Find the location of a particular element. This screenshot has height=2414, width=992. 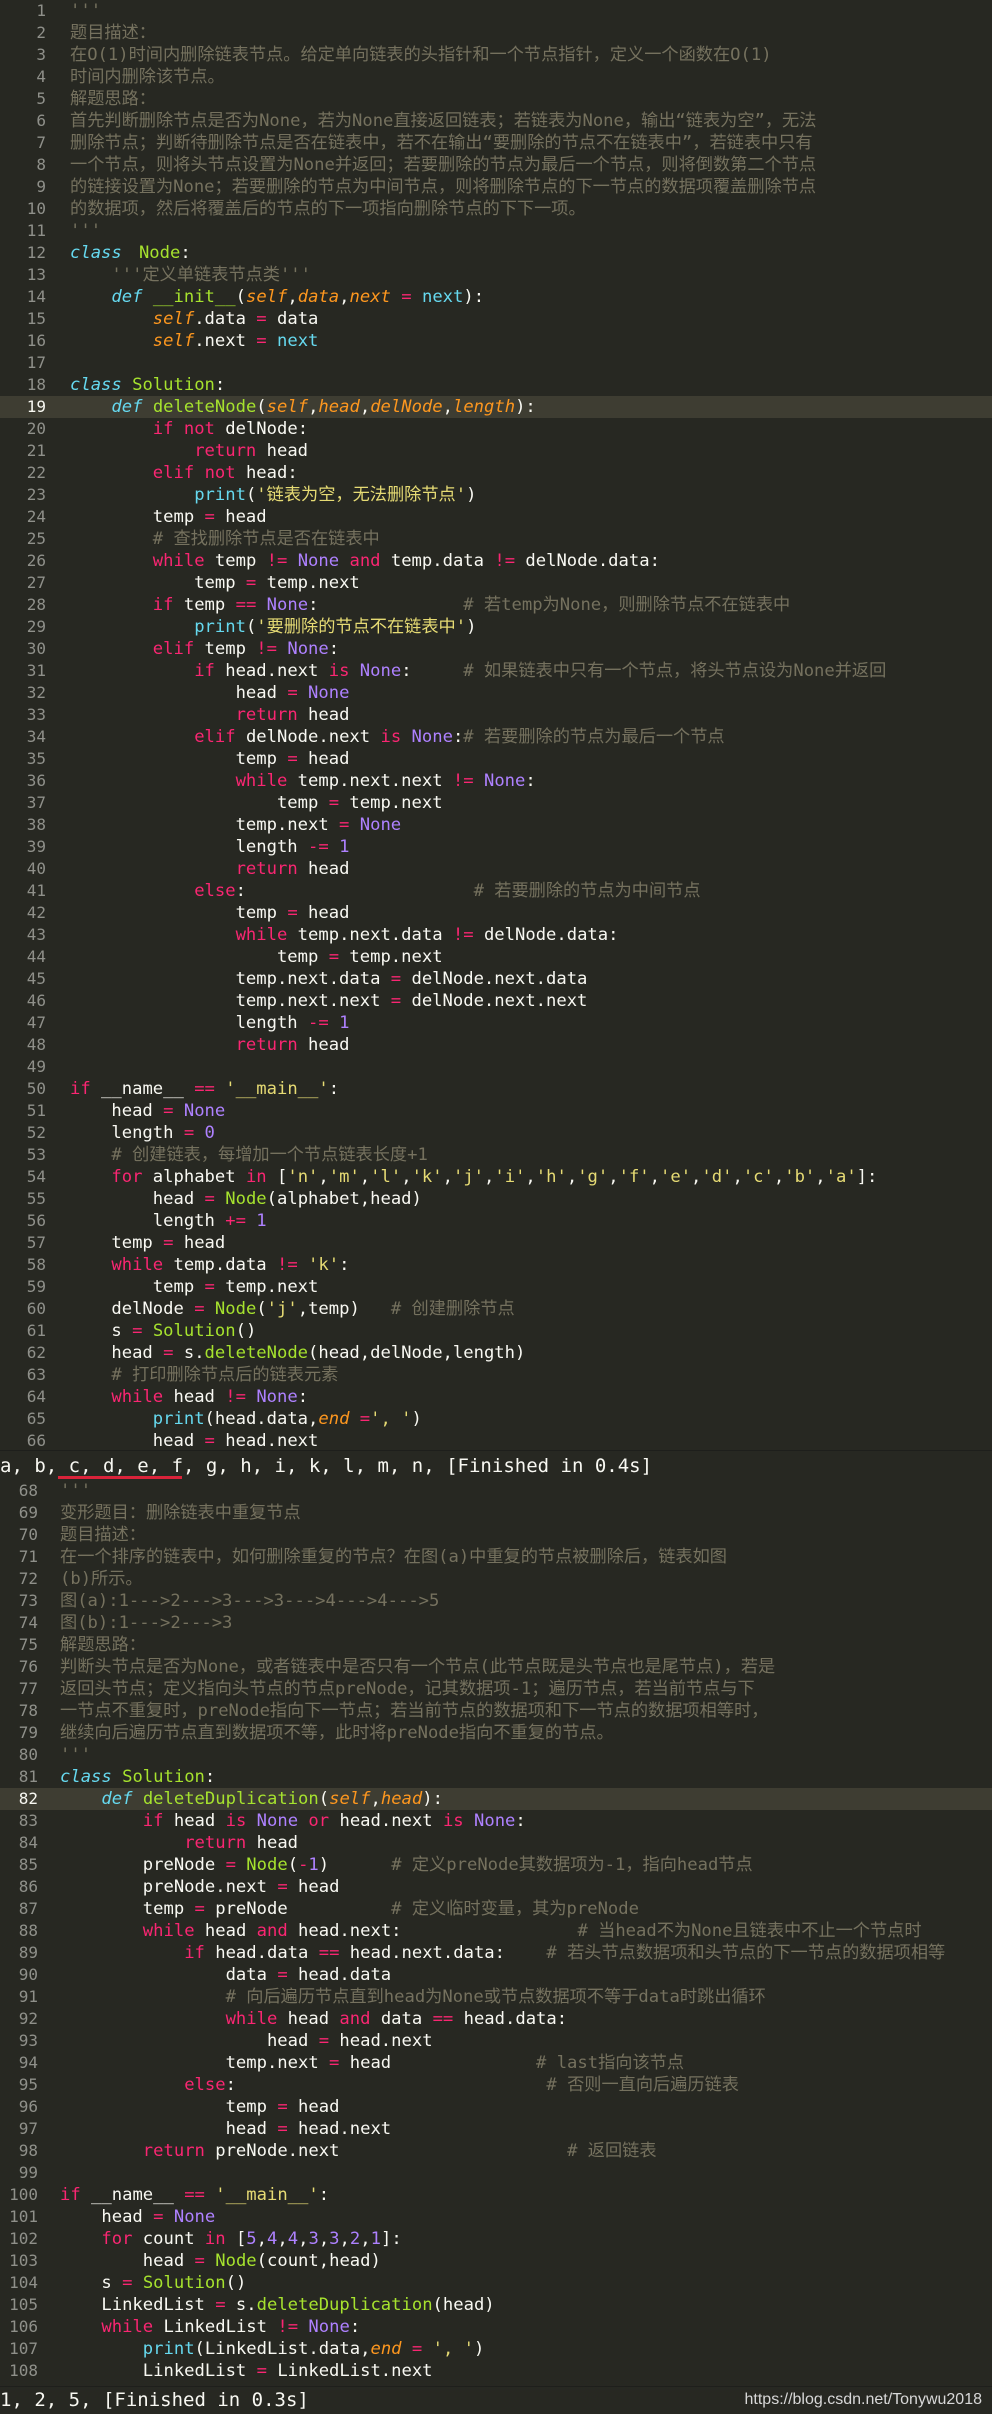

code-line: 42 temp = head is located at coordinates (496, 913).